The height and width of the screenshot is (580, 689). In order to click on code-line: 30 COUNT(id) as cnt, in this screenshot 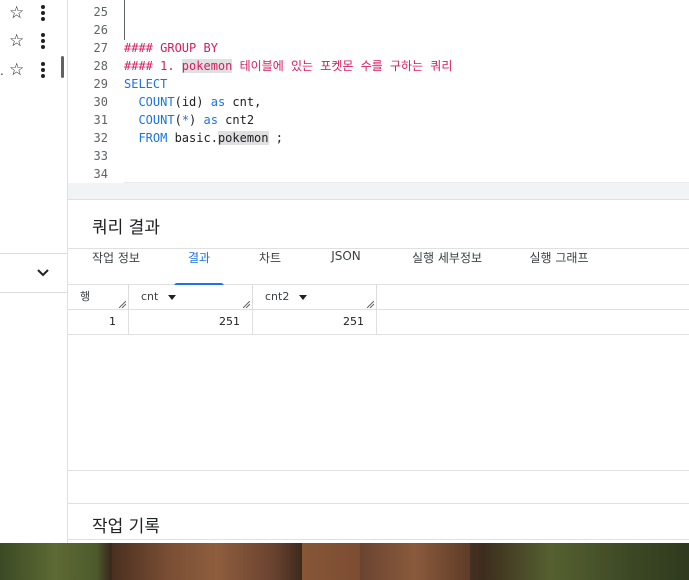, I will do `click(378, 102)`.